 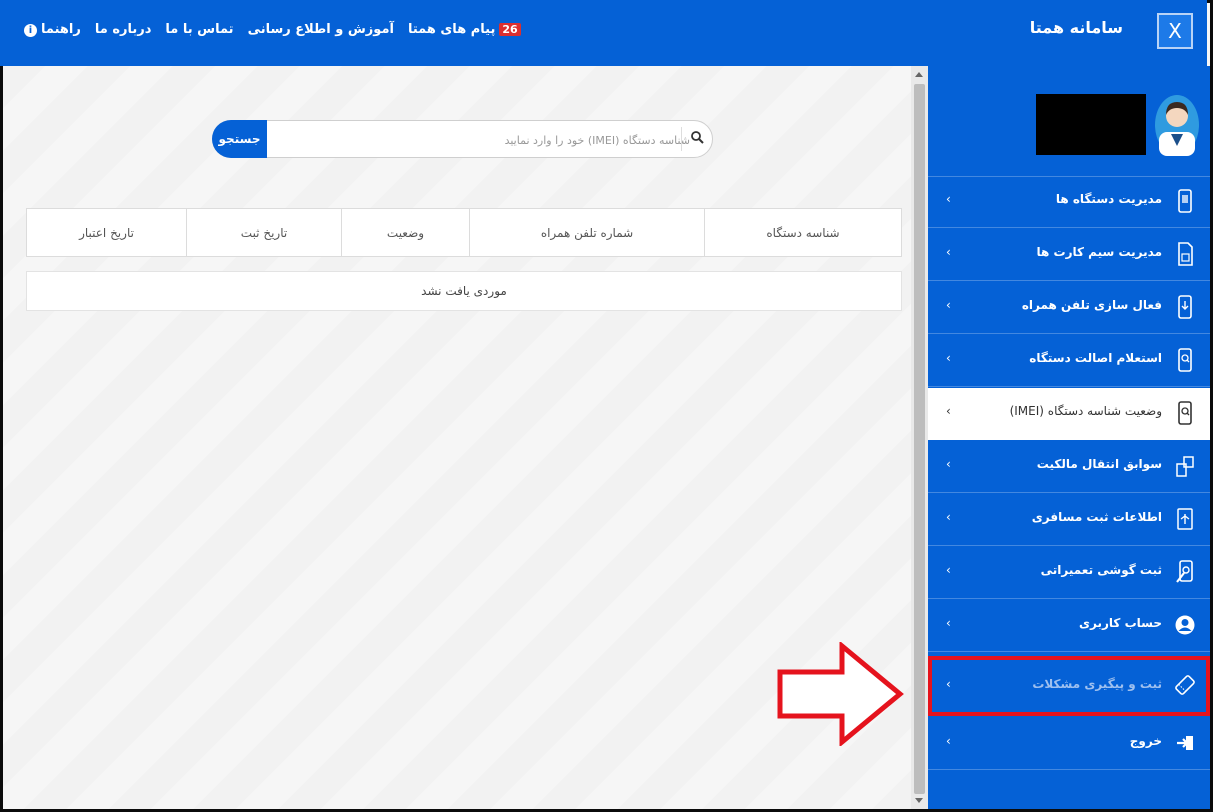 I want to click on sidebar-item-device-authenticity: استعلام اصالت دستگاه ‹, so click(x=1069, y=361).